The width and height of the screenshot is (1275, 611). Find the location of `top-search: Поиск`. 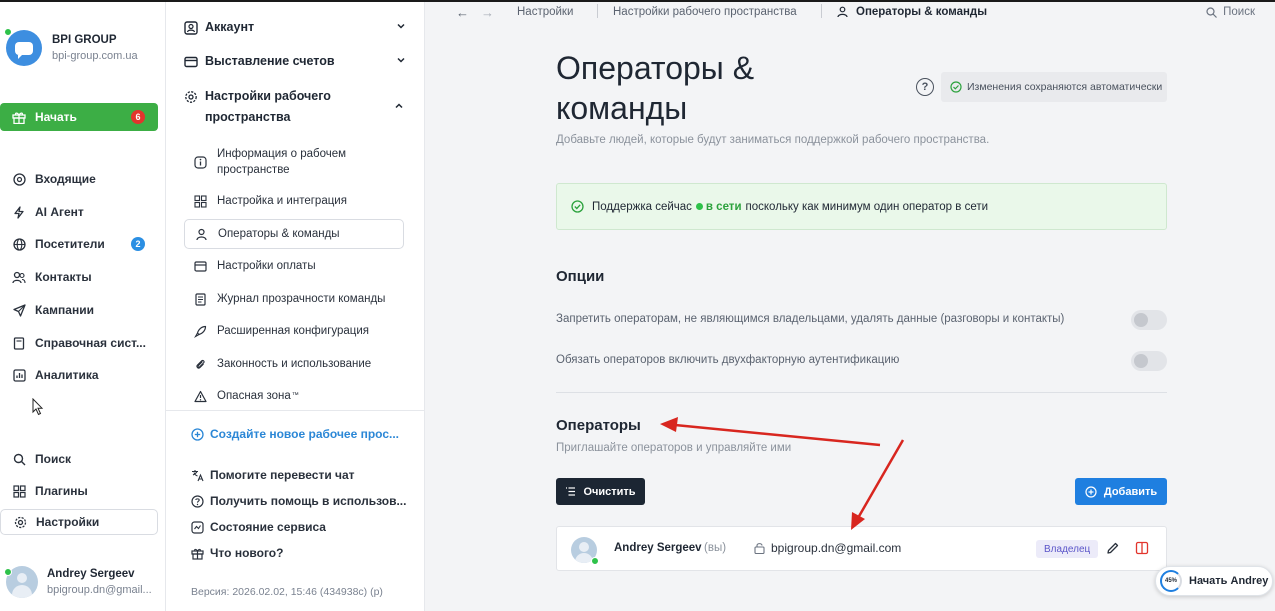

top-search: Поиск is located at coordinates (1230, 12).